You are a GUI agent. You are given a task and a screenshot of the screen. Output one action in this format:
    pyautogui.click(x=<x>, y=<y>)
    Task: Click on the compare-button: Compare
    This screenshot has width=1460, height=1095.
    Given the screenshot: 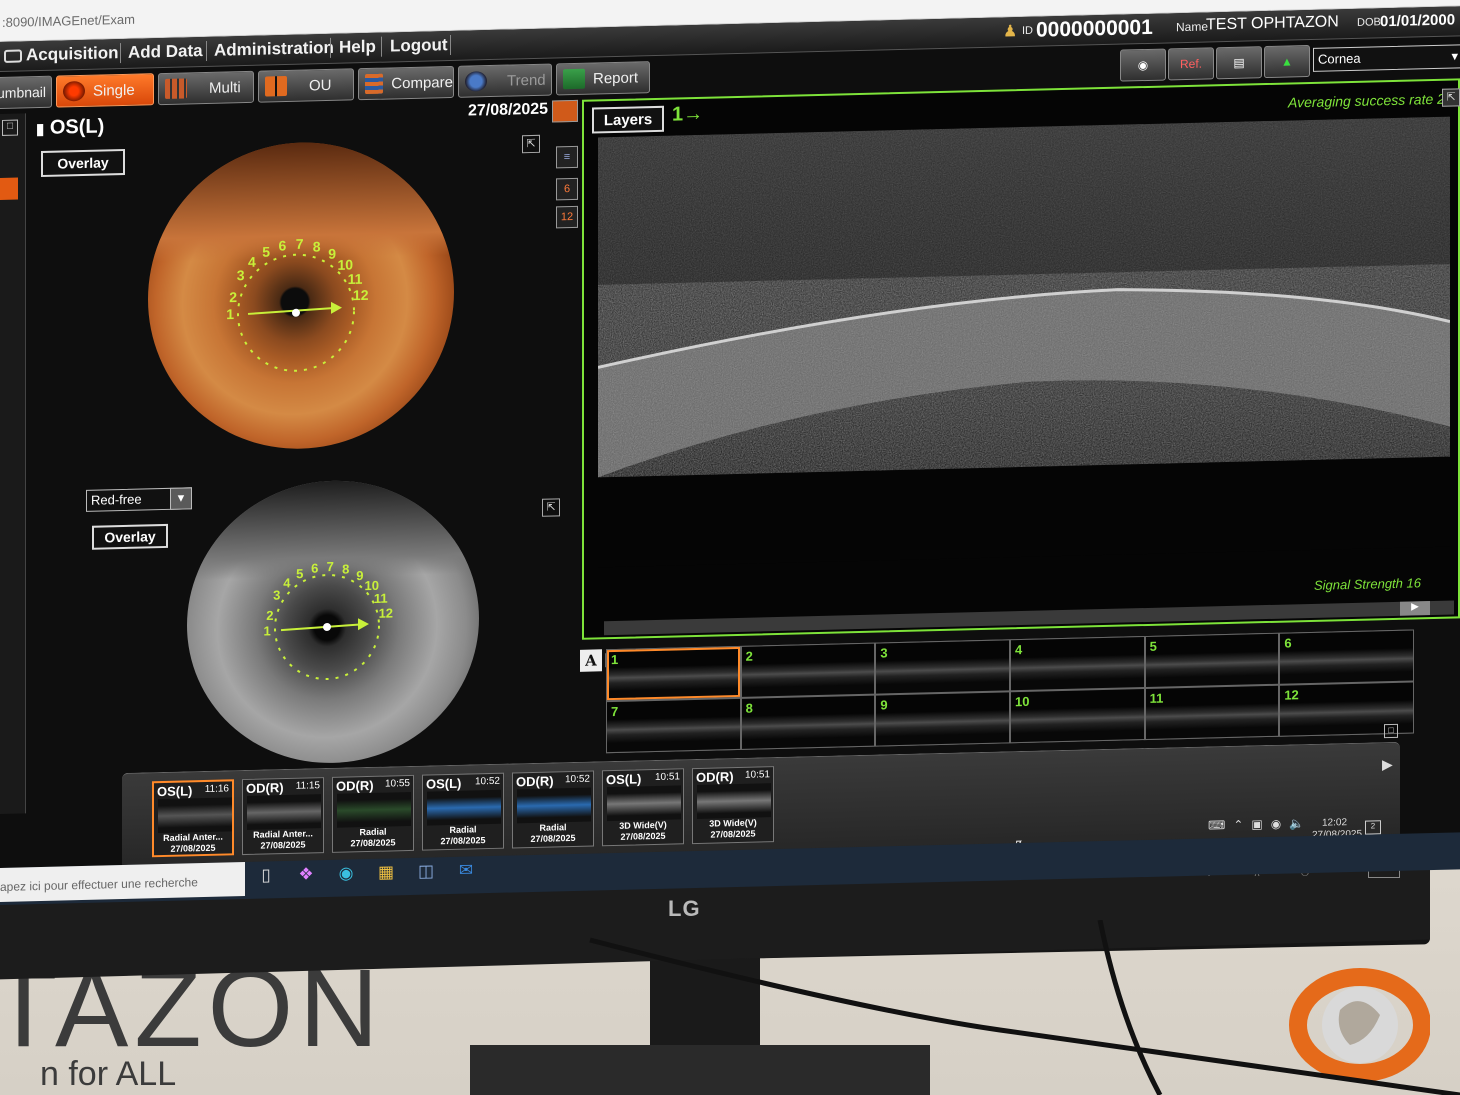 What is the action you would take?
    pyautogui.click(x=406, y=83)
    